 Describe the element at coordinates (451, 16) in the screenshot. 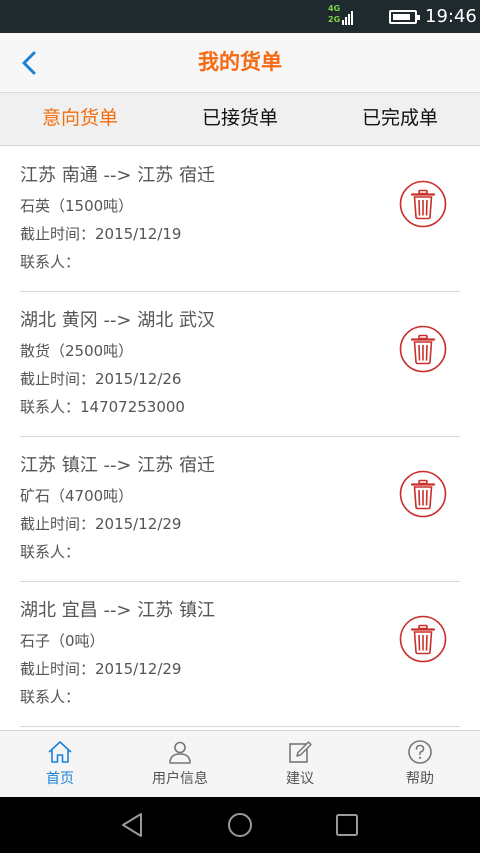

I see `status-time: 19:46` at that location.